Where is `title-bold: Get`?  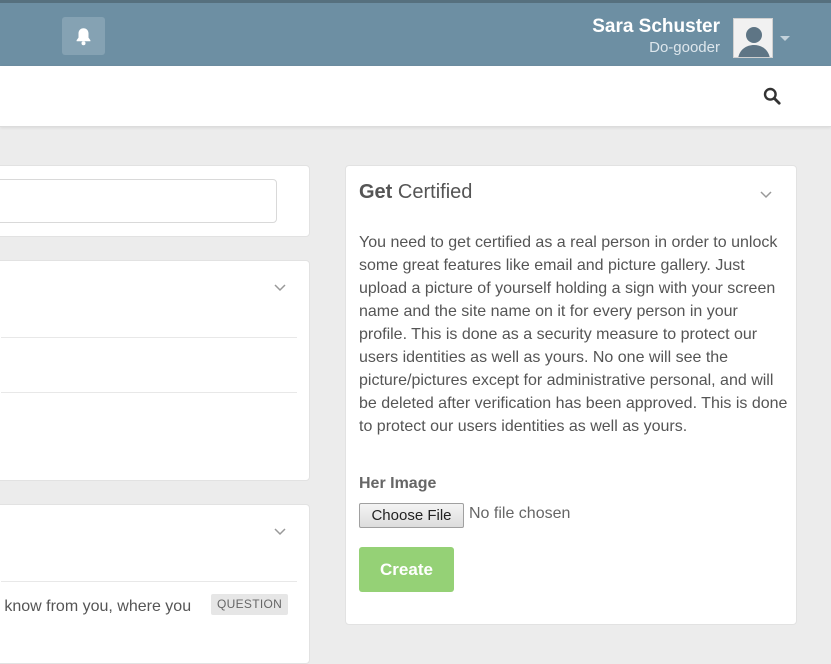 title-bold: Get is located at coordinates (376, 192).